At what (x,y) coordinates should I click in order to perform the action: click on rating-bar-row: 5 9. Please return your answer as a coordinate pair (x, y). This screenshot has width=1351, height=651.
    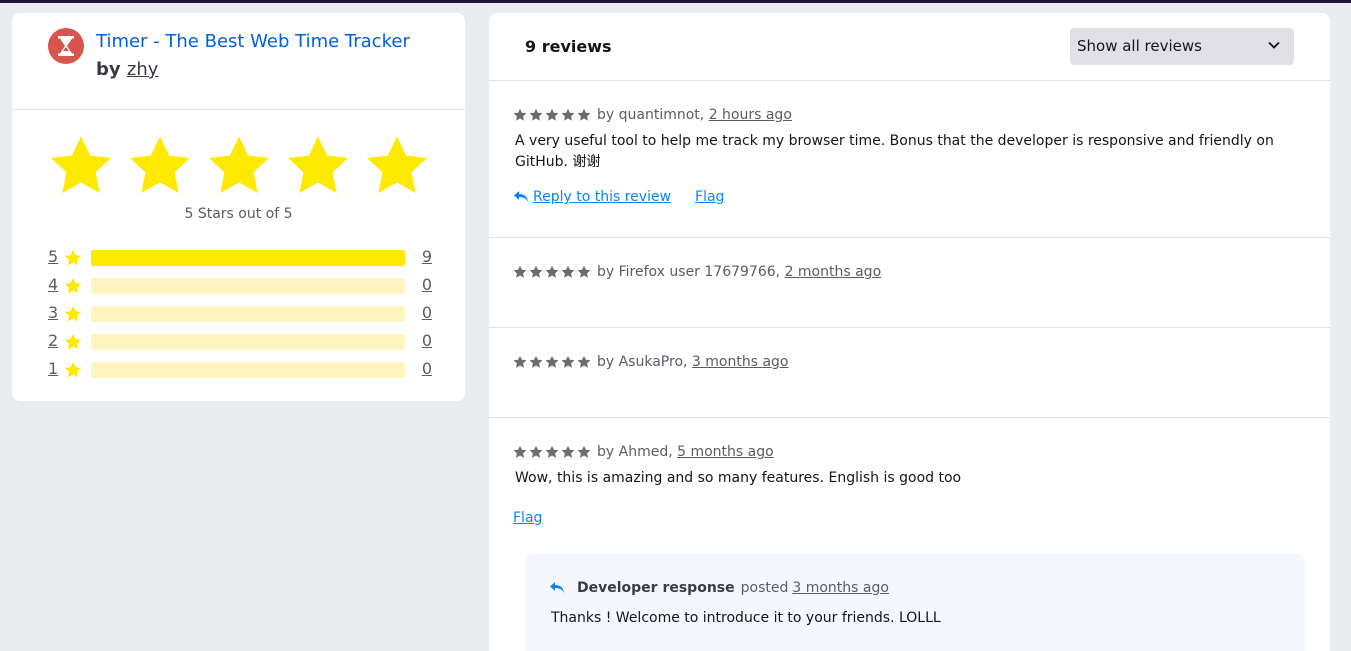
    Looking at the image, I should click on (240, 261).